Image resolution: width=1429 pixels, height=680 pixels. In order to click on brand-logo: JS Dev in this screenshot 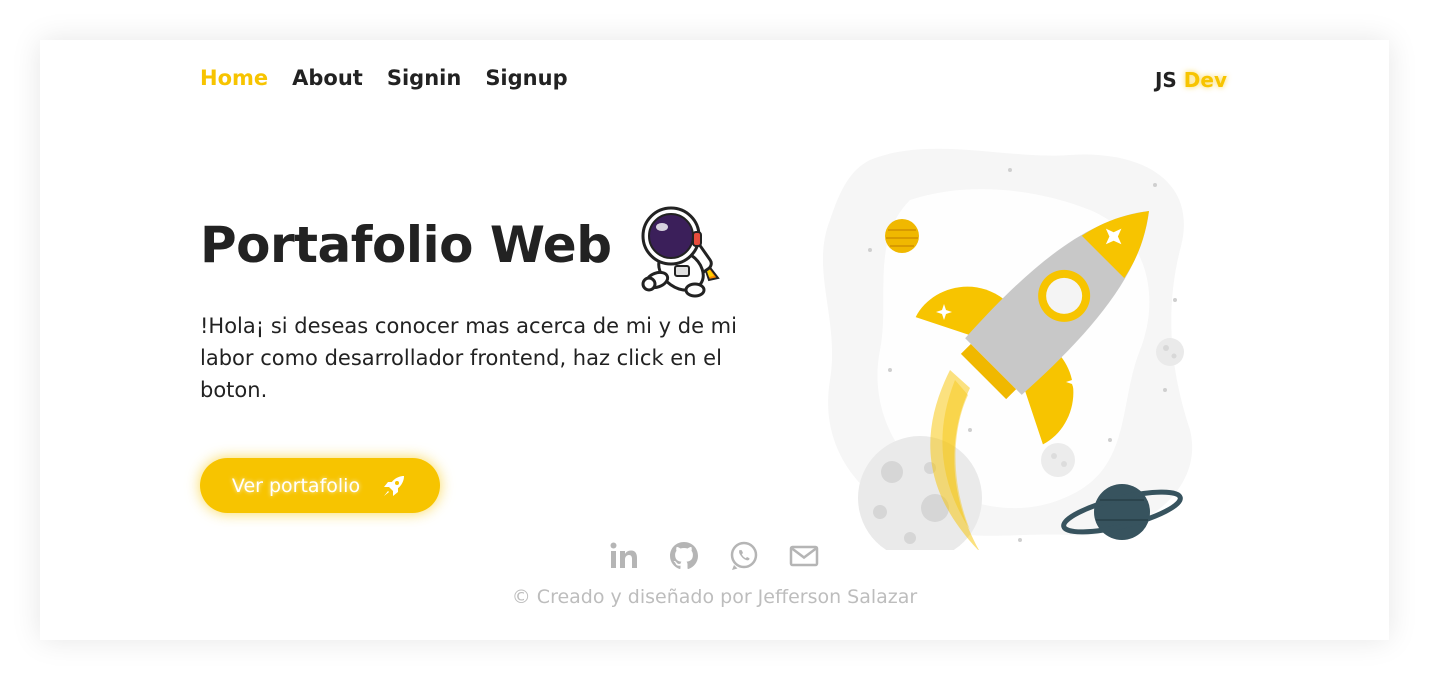, I will do `click(1191, 80)`.